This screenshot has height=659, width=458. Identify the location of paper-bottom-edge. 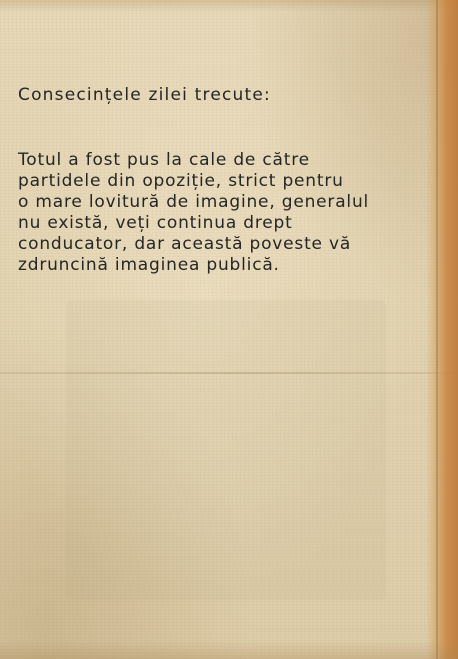
(229, 650).